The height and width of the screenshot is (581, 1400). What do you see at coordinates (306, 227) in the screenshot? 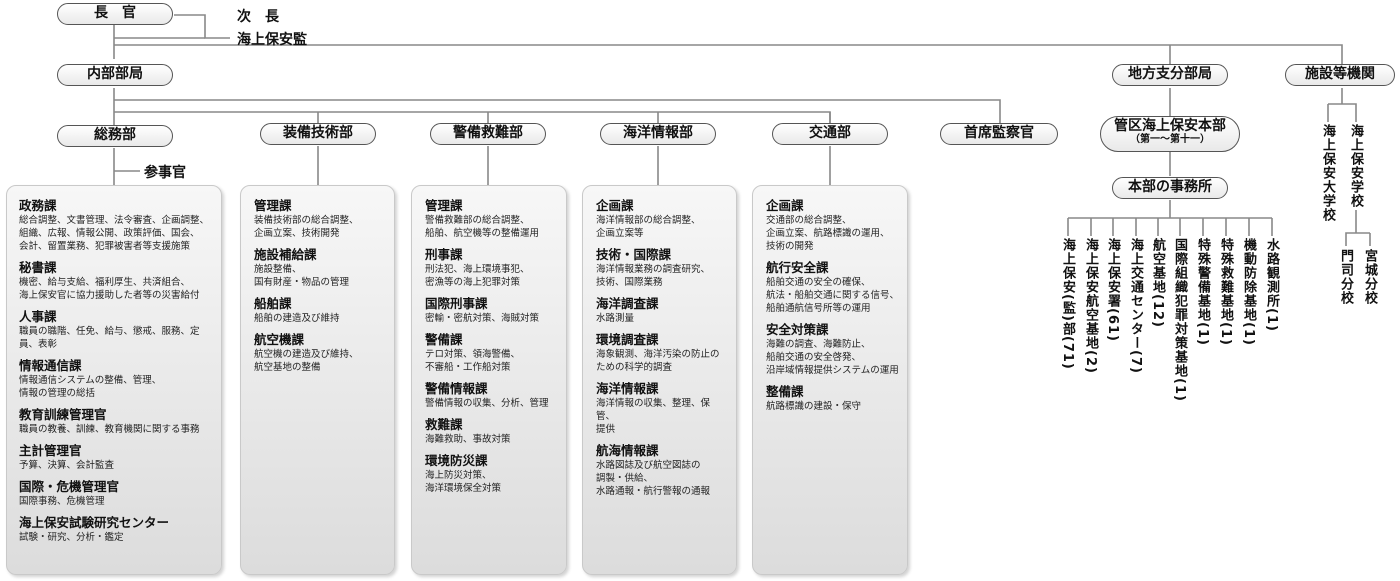
I see `section-desc: 装備技術部の総合調整、 企画立案、技術開発` at bounding box center [306, 227].